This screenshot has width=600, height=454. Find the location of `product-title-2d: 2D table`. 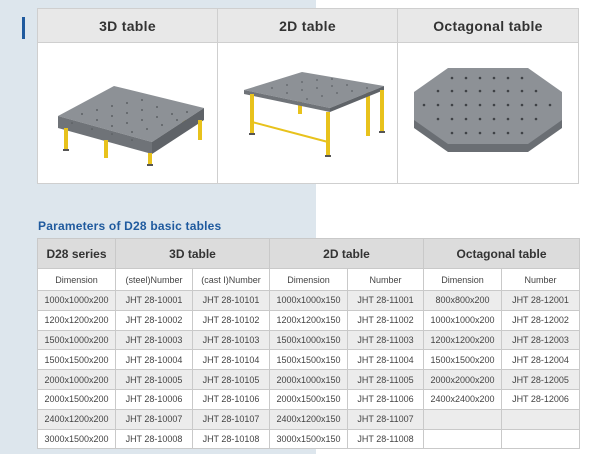

product-title-2d: 2D table is located at coordinates (307, 25).